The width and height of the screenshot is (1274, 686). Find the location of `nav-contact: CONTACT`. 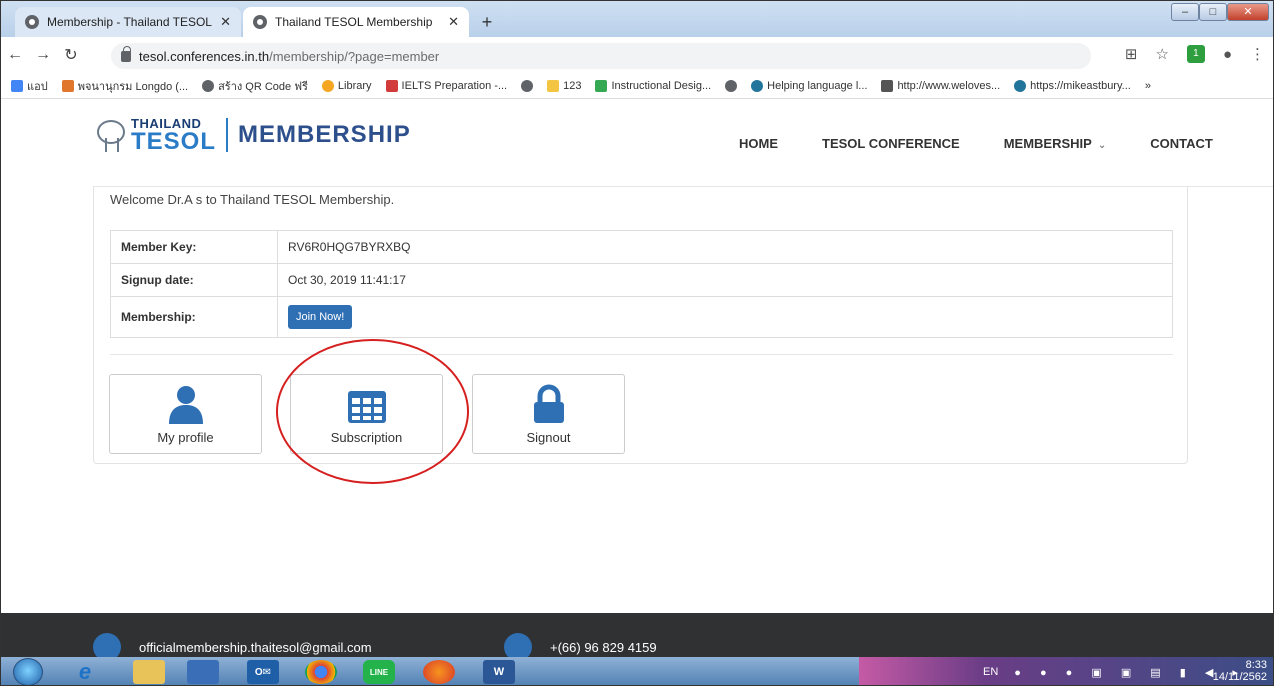

nav-contact: CONTACT is located at coordinates (1181, 143).